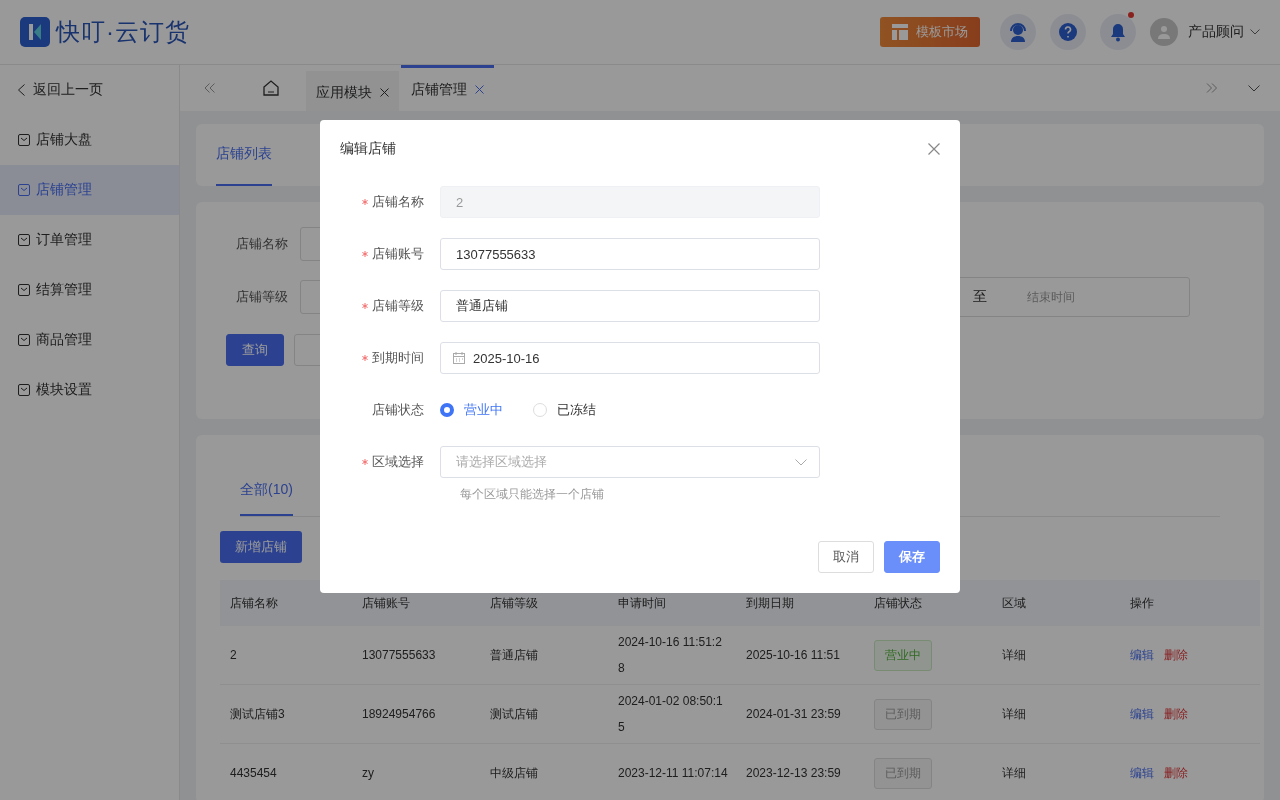 The image size is (1280, 800). I want to click on radio-option: 营业中, so click(471, 410).